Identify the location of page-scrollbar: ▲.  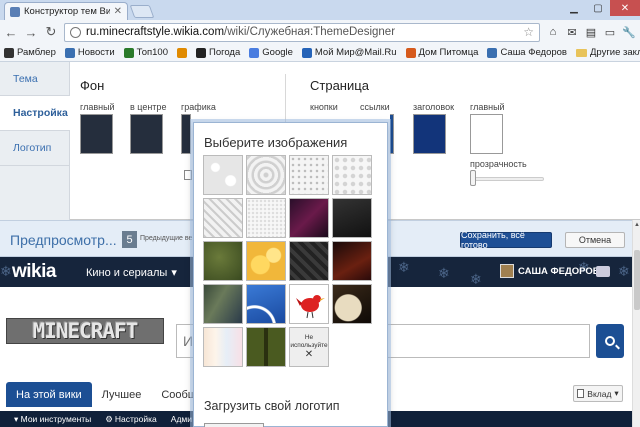
(636, 323).